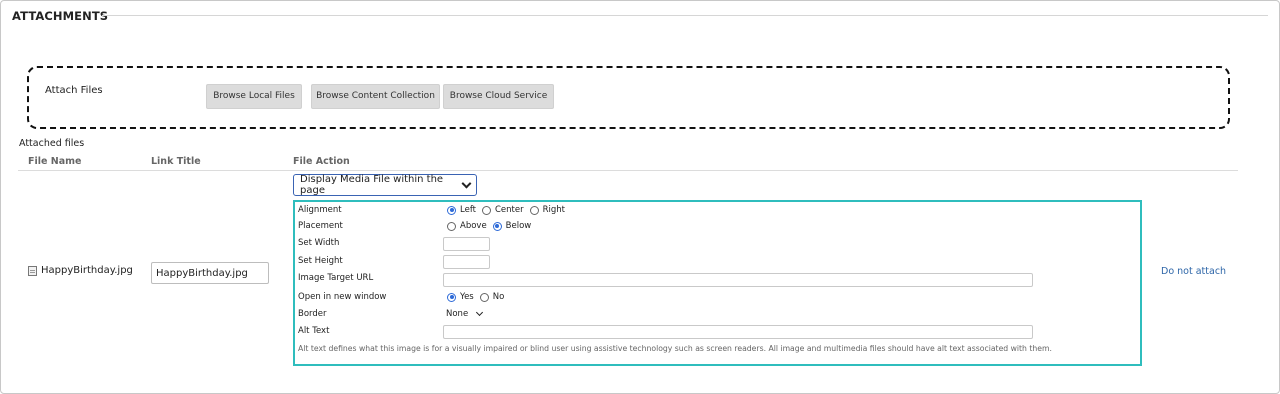  What do you see at coordinates (466, 262) in the screenshot?
I see `set-height-input` at bounding box center [466, 262].